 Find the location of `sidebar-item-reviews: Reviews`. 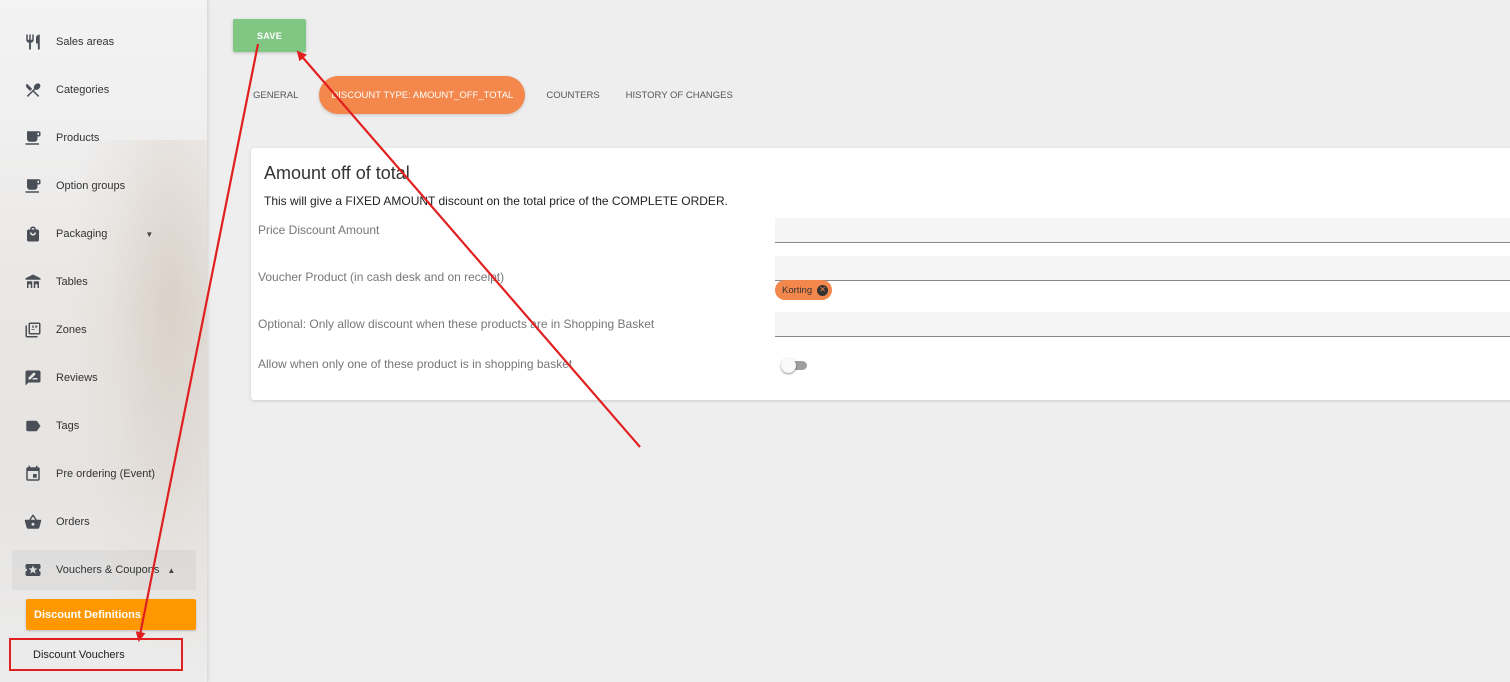

sidebar-item-reviews: Reviews is located at coordinates (104, 378).